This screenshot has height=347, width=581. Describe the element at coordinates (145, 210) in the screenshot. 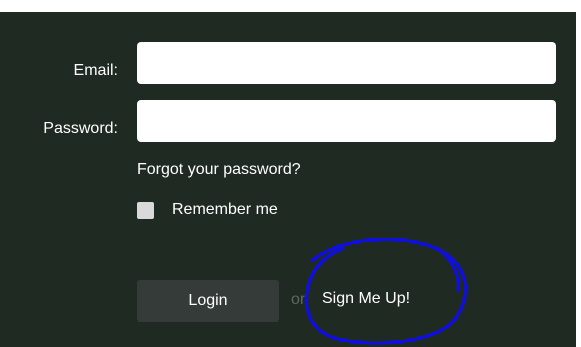

I see `remember-me-checkbox` at that location.